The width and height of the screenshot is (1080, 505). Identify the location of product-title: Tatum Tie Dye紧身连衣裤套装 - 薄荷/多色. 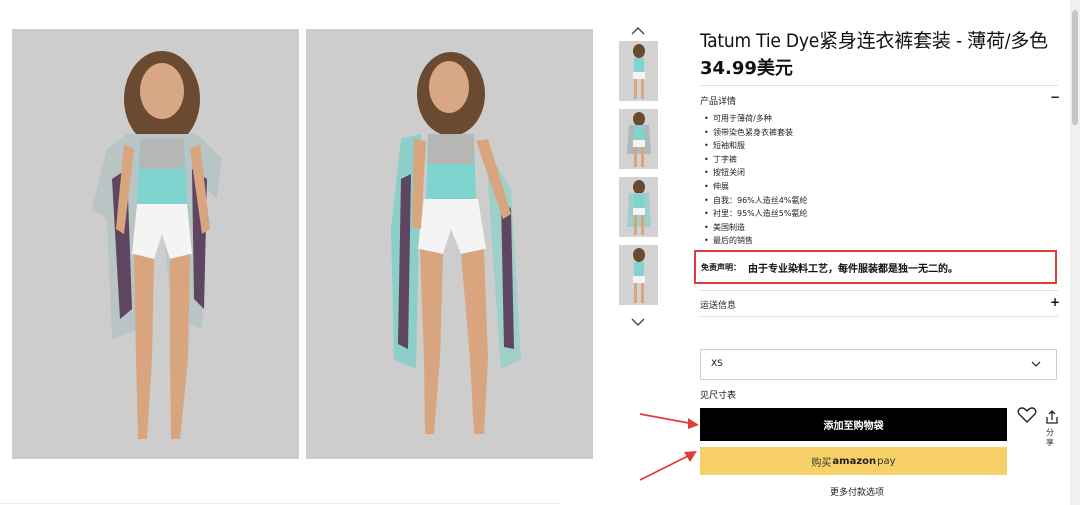
(874, 41).